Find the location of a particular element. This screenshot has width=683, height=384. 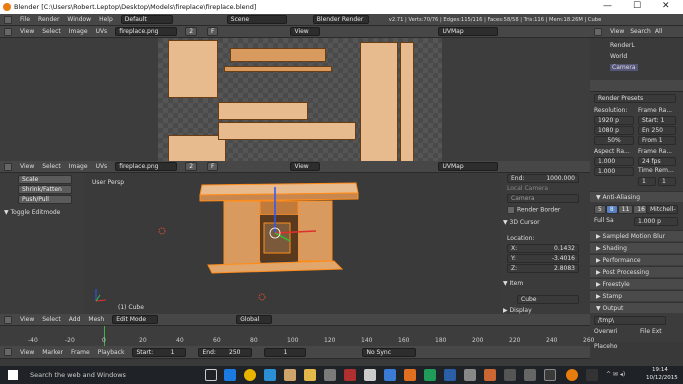

tray-icons: ^ ✉ ◂) is located at coordinates (615, 374).